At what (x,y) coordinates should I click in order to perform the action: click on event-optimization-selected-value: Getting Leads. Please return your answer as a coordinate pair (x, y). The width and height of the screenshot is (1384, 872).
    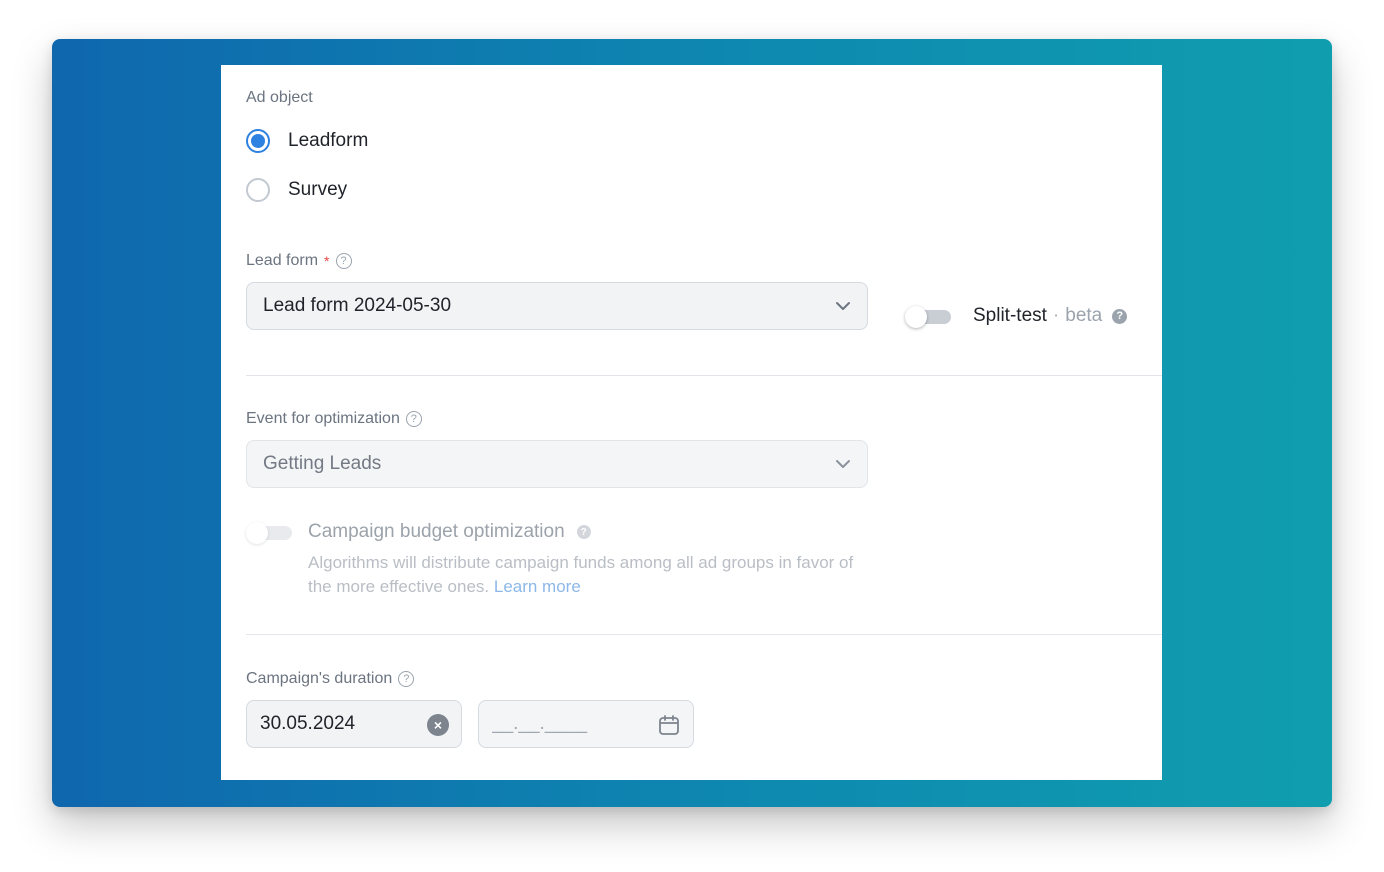
    Looking at the image, I should click on (322, 463).